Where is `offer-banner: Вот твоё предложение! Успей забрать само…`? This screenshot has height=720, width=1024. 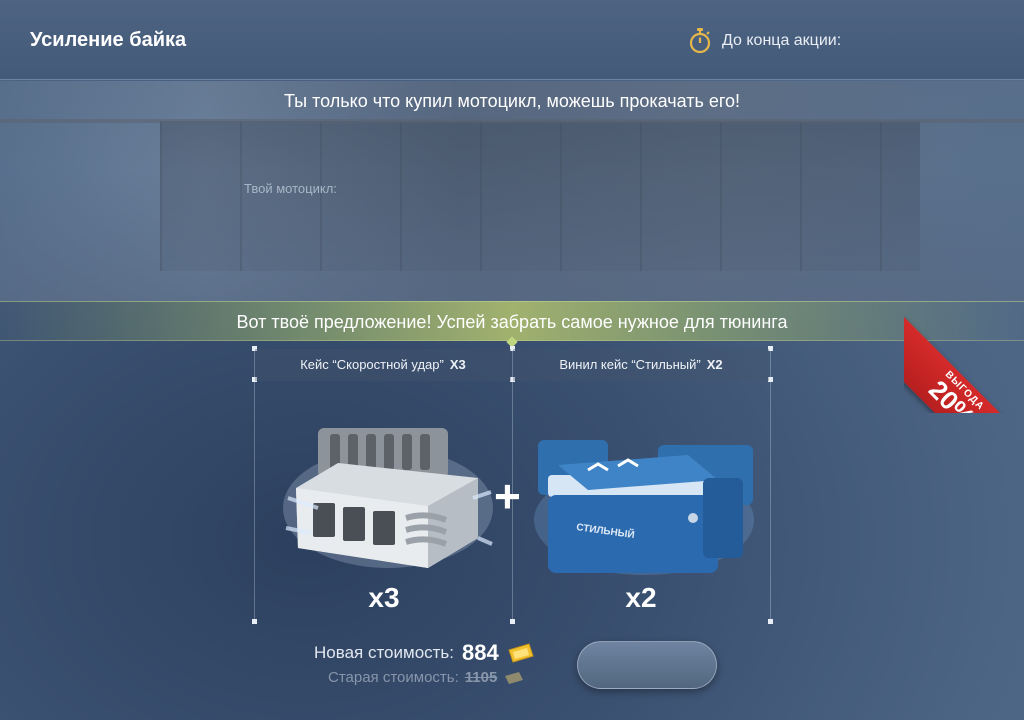
offer-banner: Вот твоё предложение! Успей забрать само… is located at coordinates (512, 324).